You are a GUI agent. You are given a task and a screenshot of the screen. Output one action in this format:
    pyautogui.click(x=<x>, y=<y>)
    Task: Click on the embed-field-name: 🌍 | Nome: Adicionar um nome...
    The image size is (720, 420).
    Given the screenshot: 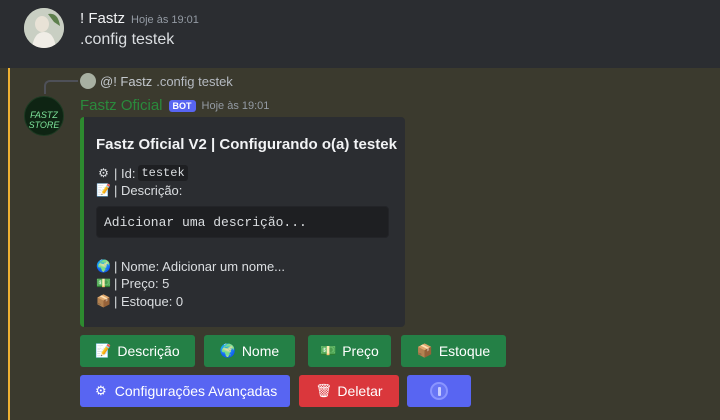 What is the action you would take?
    pyautogui.click(x=190, y=266)
    